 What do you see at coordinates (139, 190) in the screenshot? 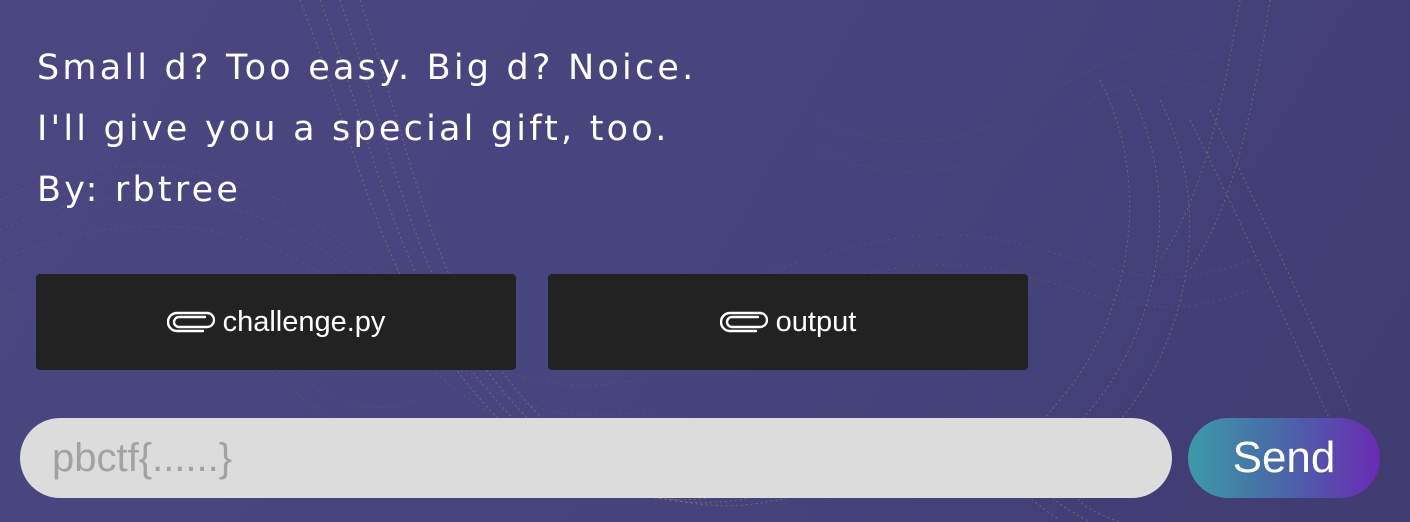
I see `author-line: By: rbtree` at bounding box center [139, 190].